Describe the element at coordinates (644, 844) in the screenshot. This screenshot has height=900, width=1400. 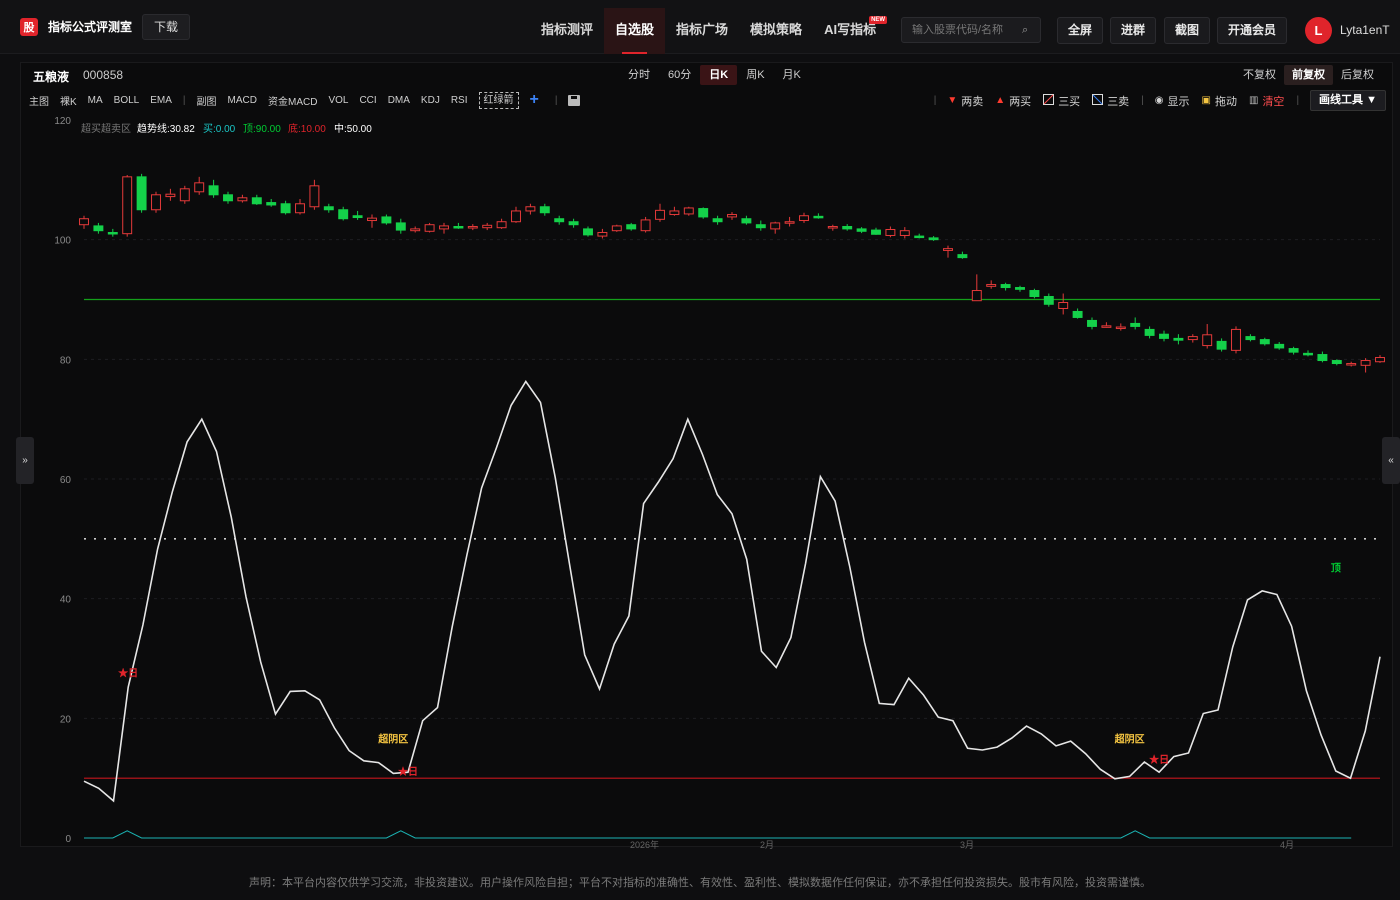
I see `x-tick-label: 2026年` at that location.